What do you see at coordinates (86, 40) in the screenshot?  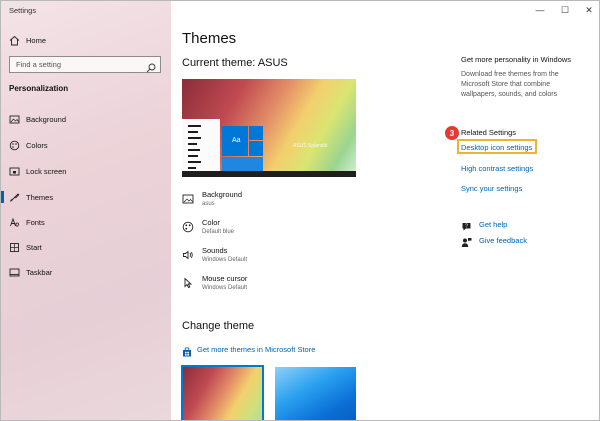 I see `sidebar-item-home: Home` at bounding box center [86, 40].